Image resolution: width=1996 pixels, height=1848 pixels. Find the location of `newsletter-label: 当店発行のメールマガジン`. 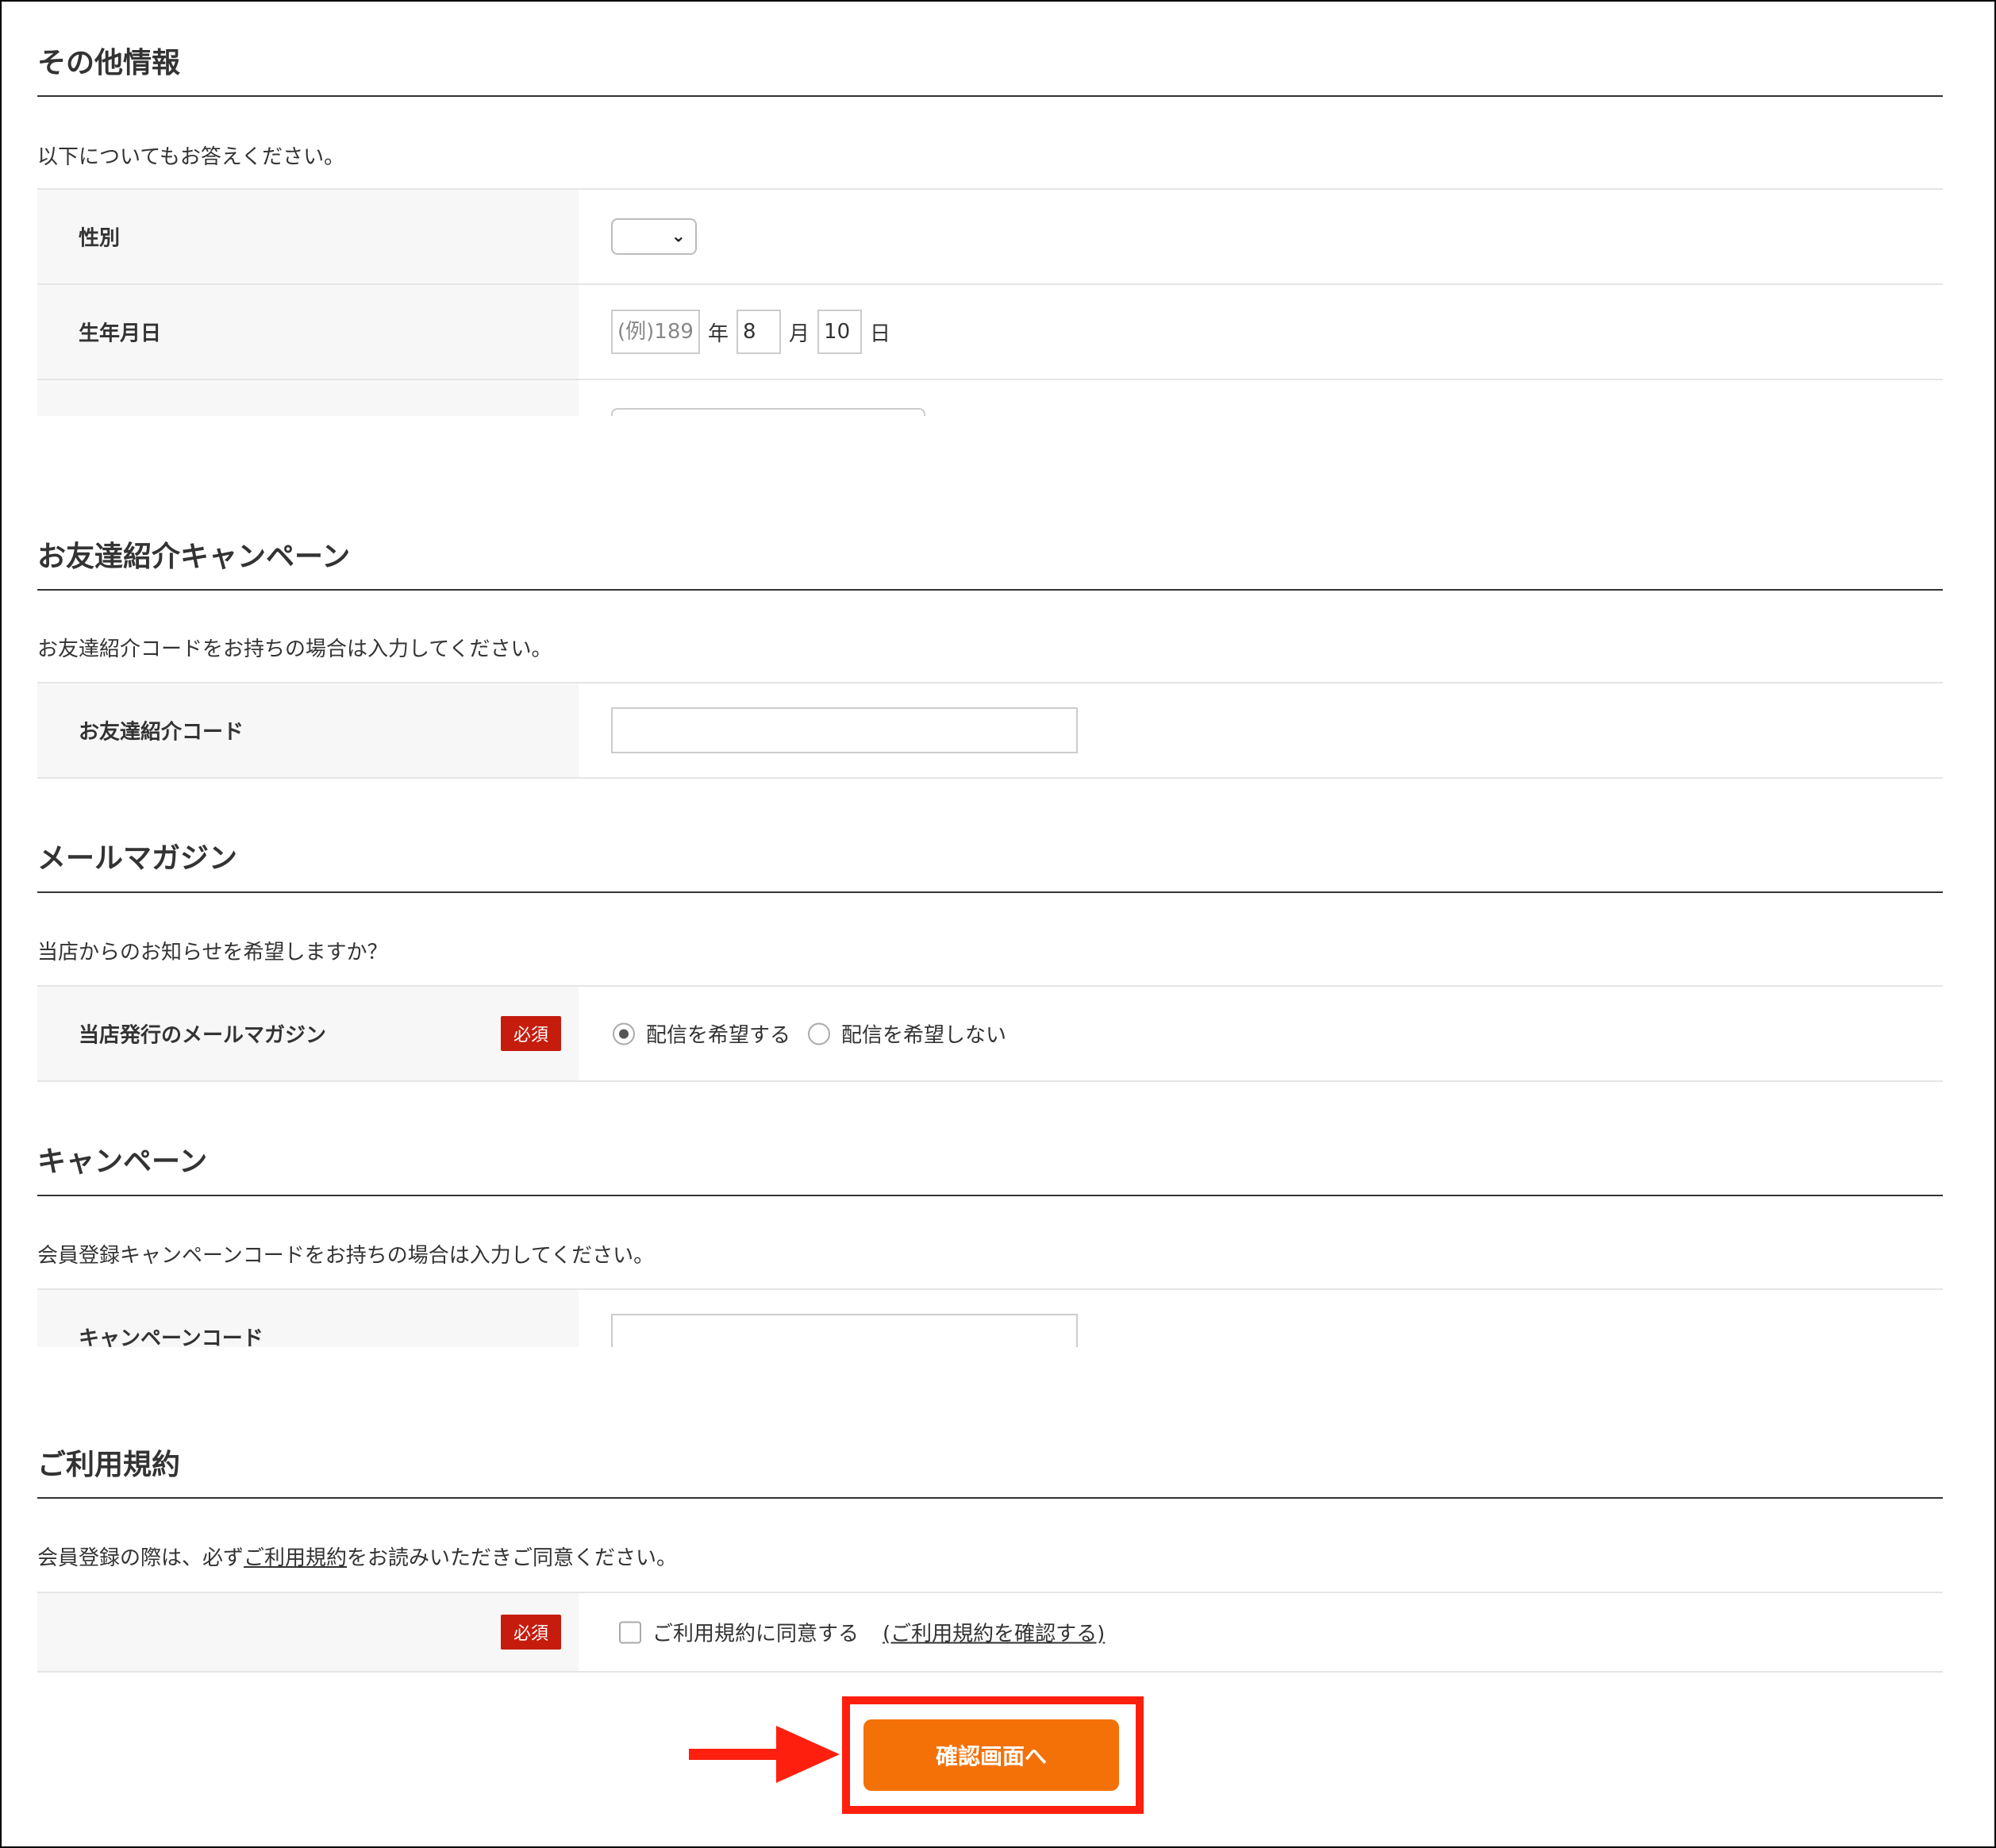

newsletter-label: 当店発行のメールマガジン is located at coordinates (203, 1035).